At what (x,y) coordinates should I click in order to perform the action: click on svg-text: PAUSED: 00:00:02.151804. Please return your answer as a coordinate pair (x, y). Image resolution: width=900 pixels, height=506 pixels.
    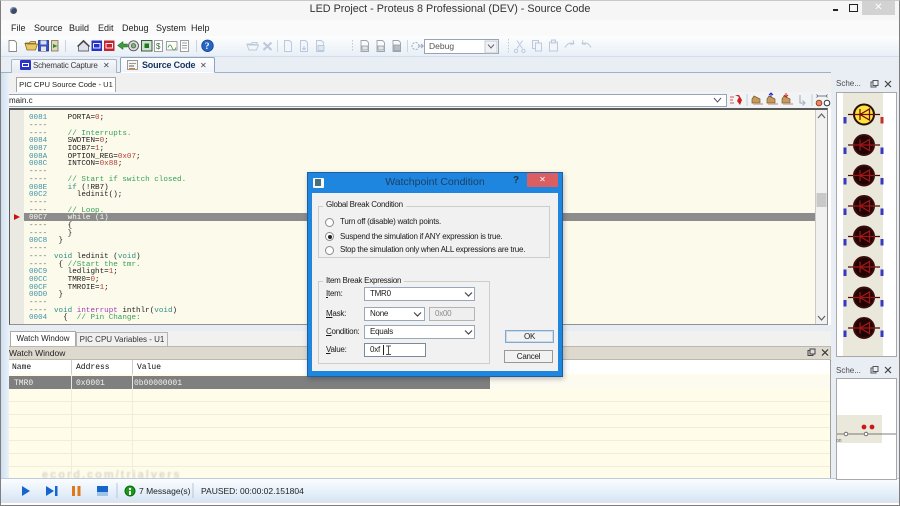
    Looking at the image, I should click on (252, 491).